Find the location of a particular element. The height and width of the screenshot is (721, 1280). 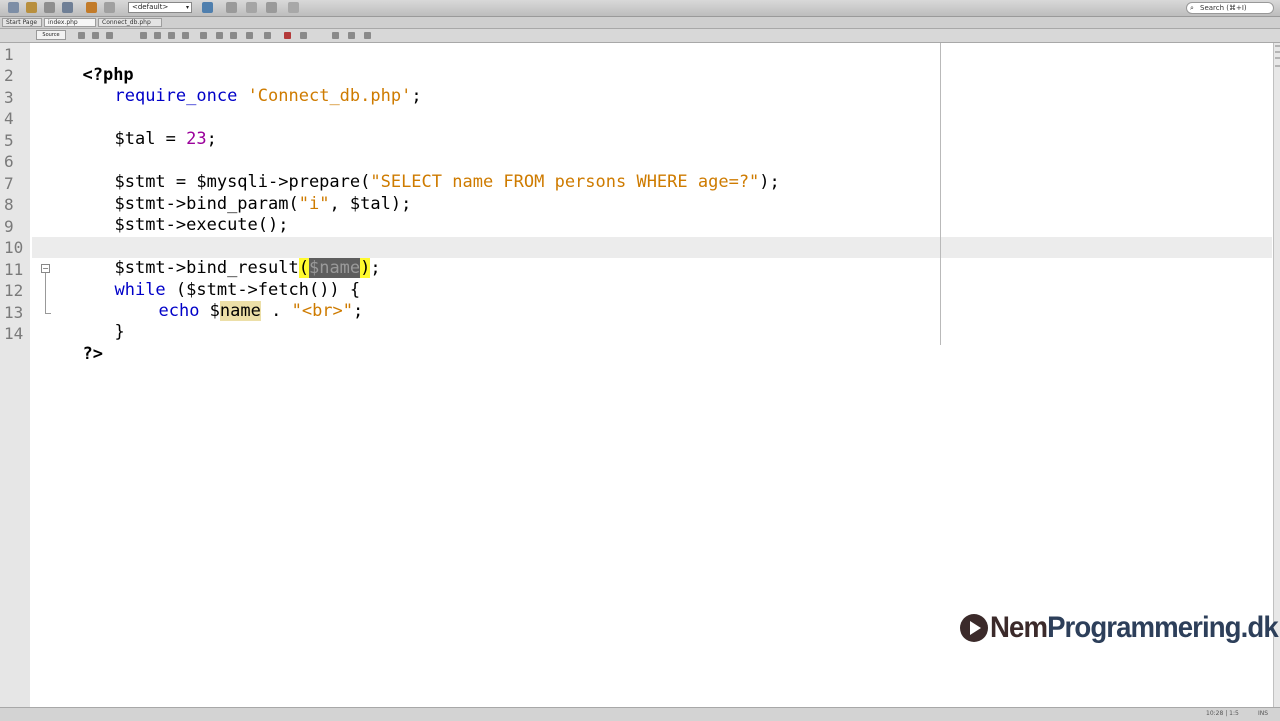

configuration-select: <default> ▾ is located at coordinates (160, 7).